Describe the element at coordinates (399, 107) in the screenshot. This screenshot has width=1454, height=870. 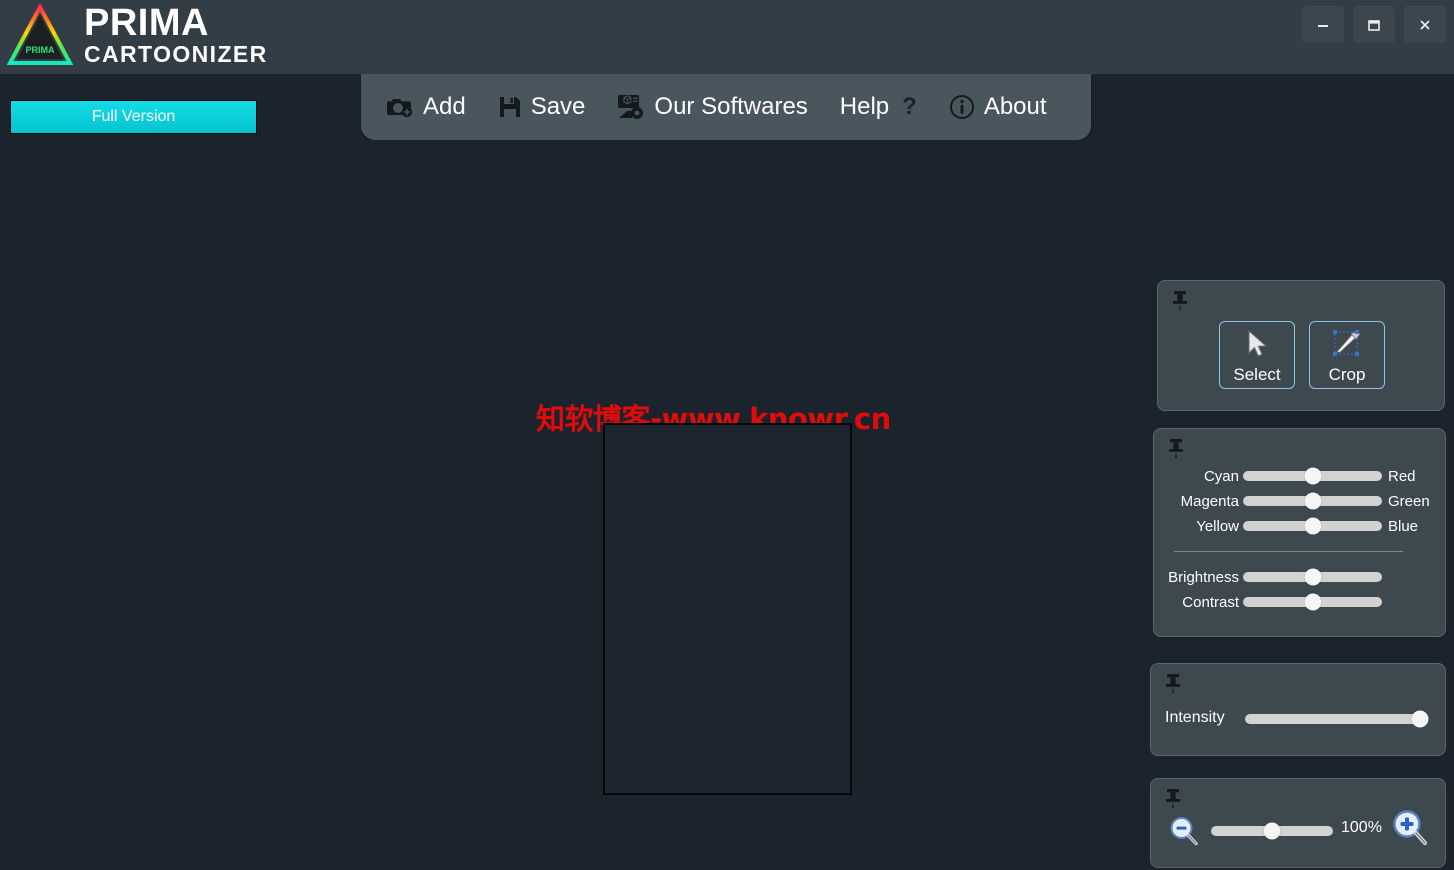
I see `camera-add-icon` at that location.